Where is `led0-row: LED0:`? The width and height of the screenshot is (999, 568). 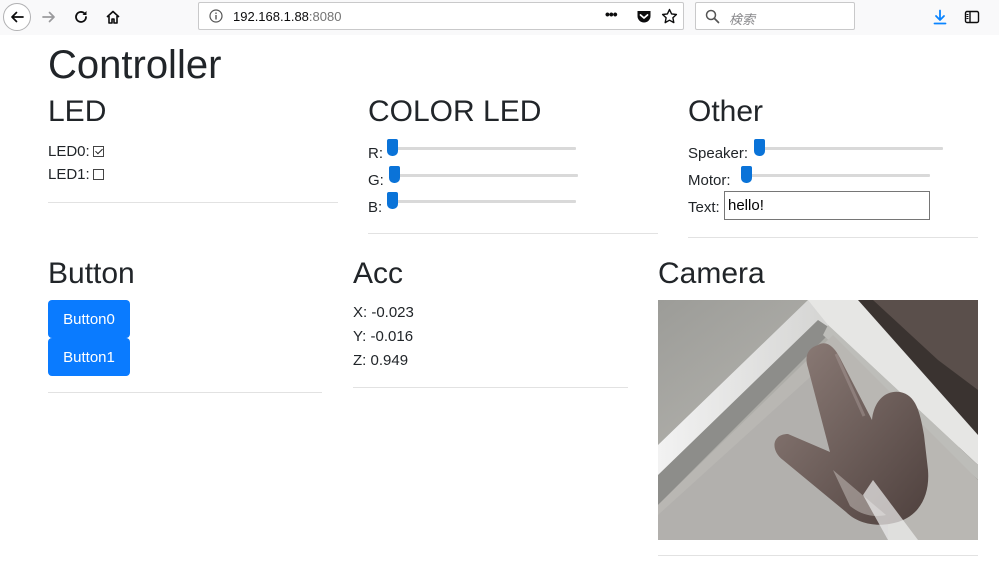 led0-row: LED0: is located at coordinates (76, 152).